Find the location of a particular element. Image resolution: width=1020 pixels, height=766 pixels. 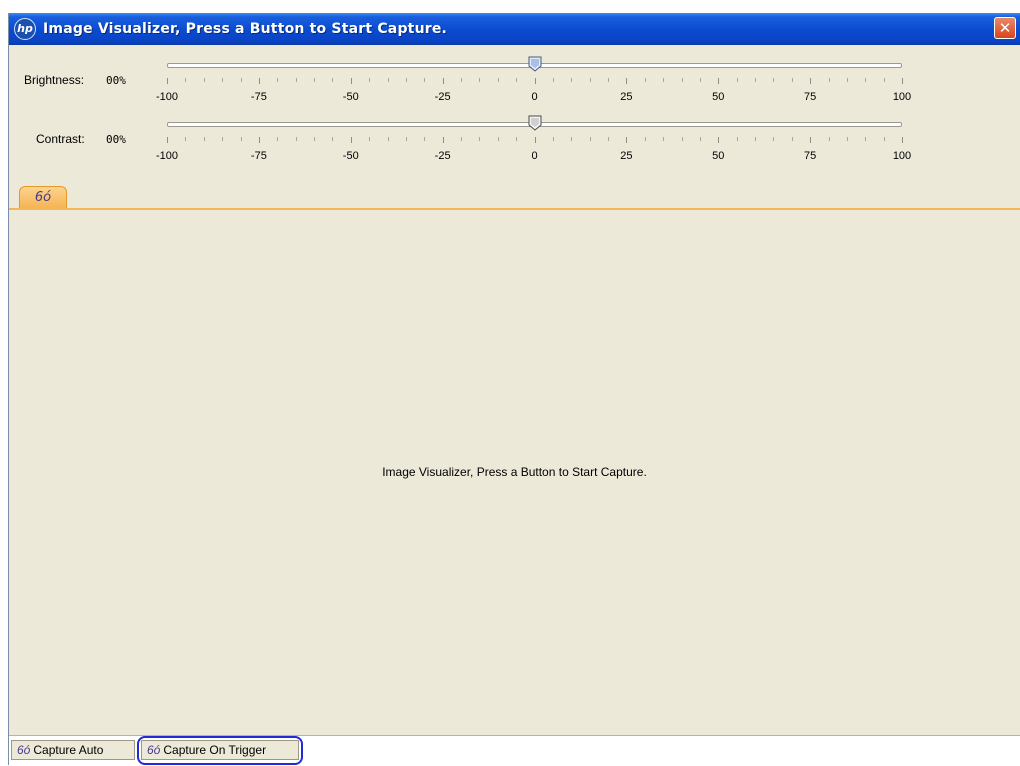

viewer-tab: 6ó is located at coordinates (43, 197).